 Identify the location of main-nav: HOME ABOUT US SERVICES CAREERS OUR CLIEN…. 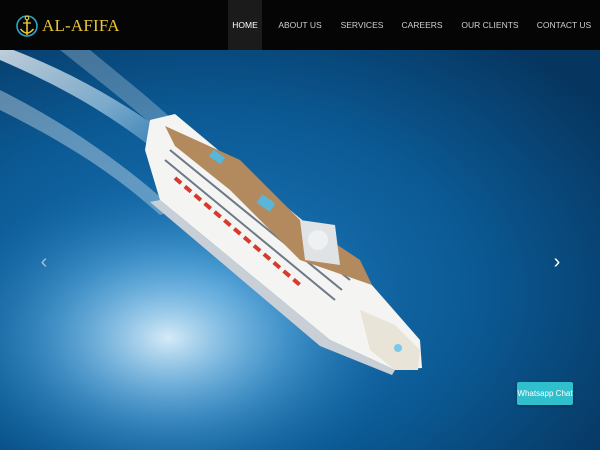
(414, 25).